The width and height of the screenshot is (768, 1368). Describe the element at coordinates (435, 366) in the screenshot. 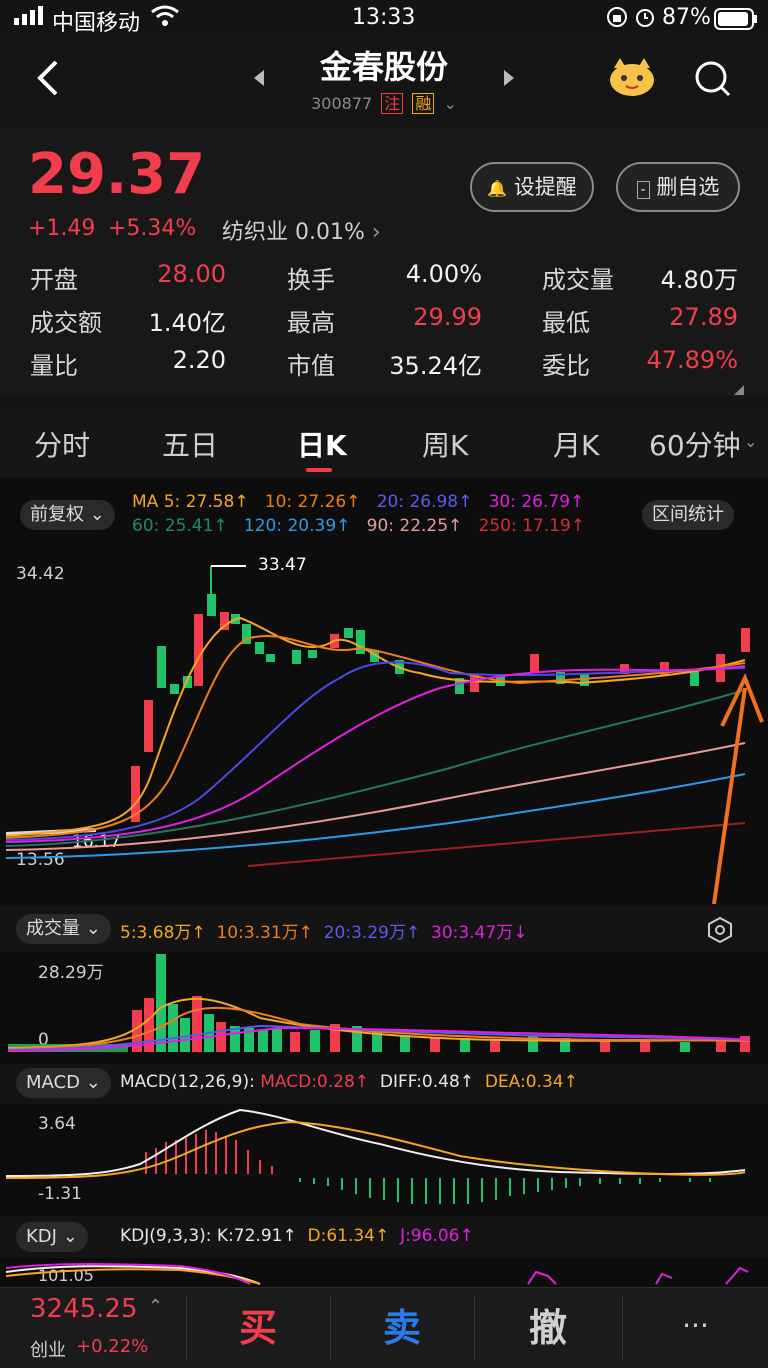

I see `stat-value: 35.24亿` at that location.